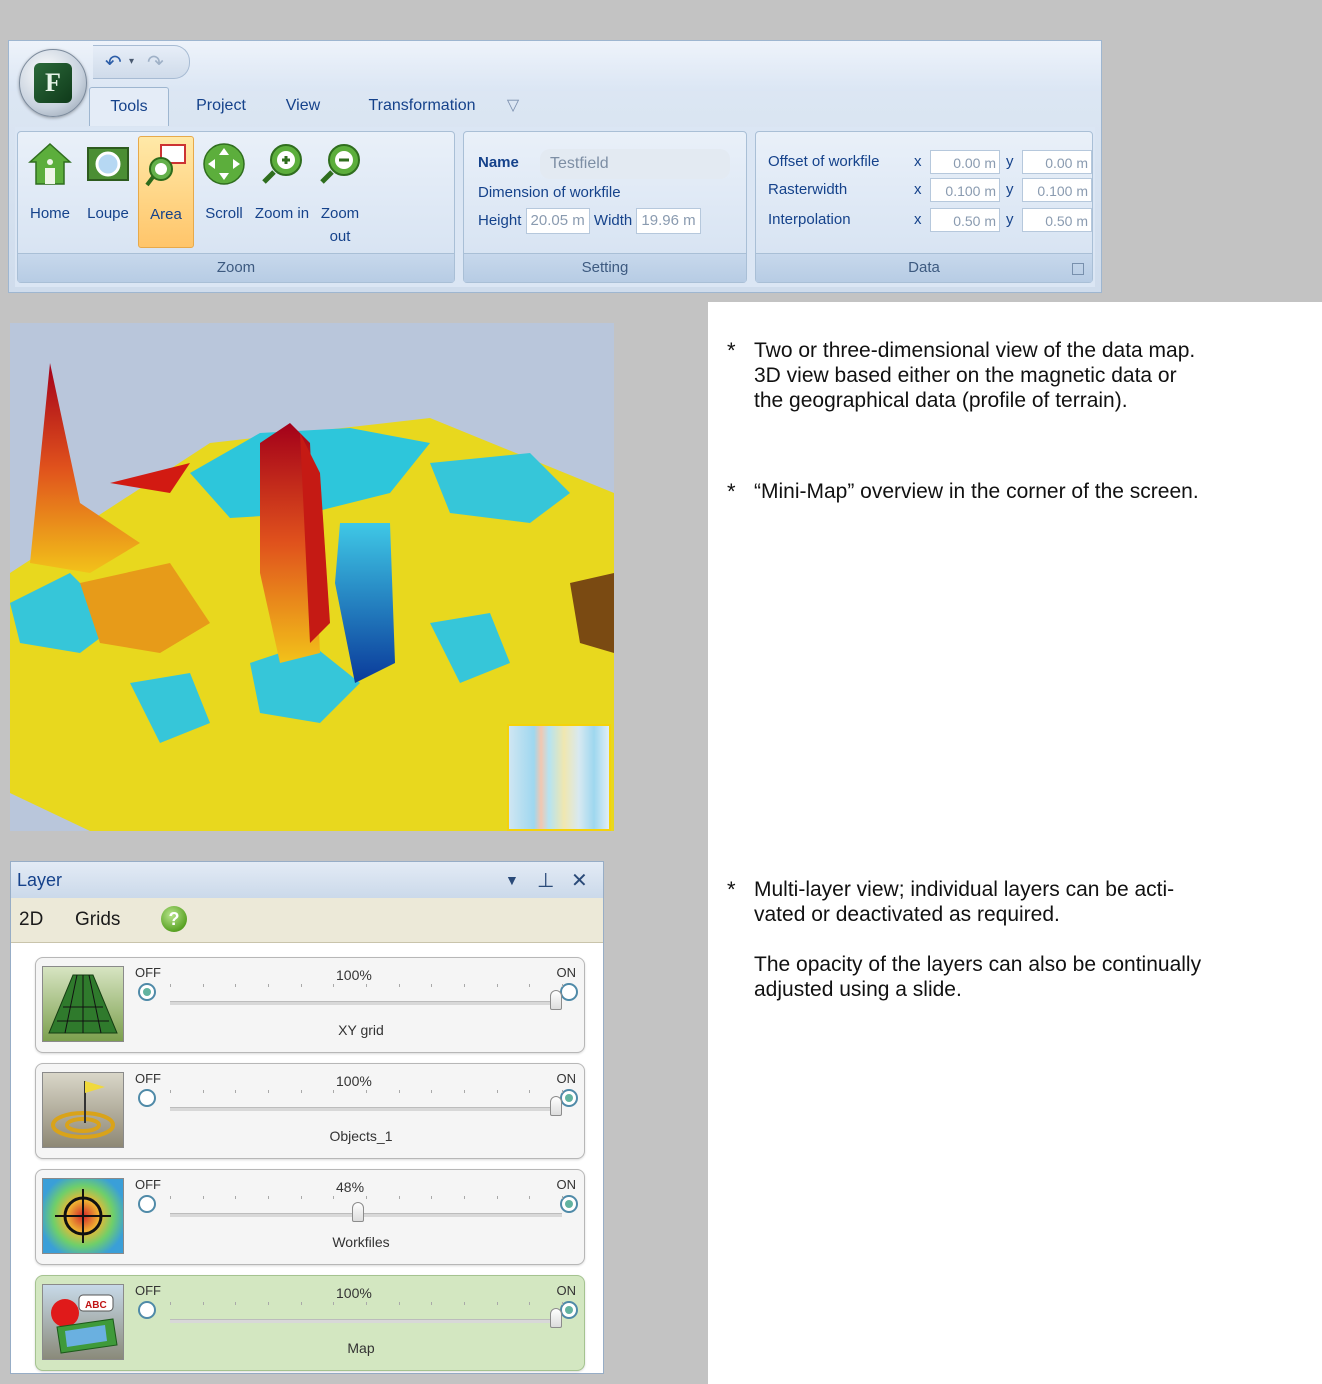 The width and height of the screenshot is (1322, 1384). What do you see at coordinates (354, 1293) in the screenshot?
I see `opacity-percent: 100%` at bounding box center [354, 1293].